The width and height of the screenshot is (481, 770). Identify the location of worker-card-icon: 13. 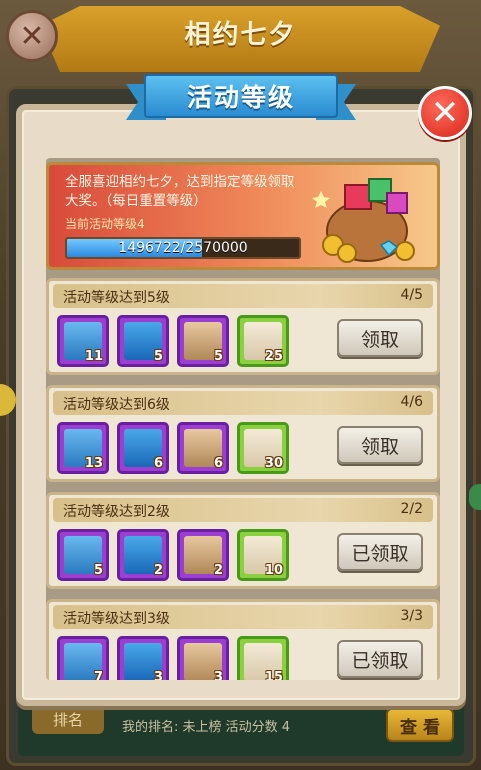
(83, 448).